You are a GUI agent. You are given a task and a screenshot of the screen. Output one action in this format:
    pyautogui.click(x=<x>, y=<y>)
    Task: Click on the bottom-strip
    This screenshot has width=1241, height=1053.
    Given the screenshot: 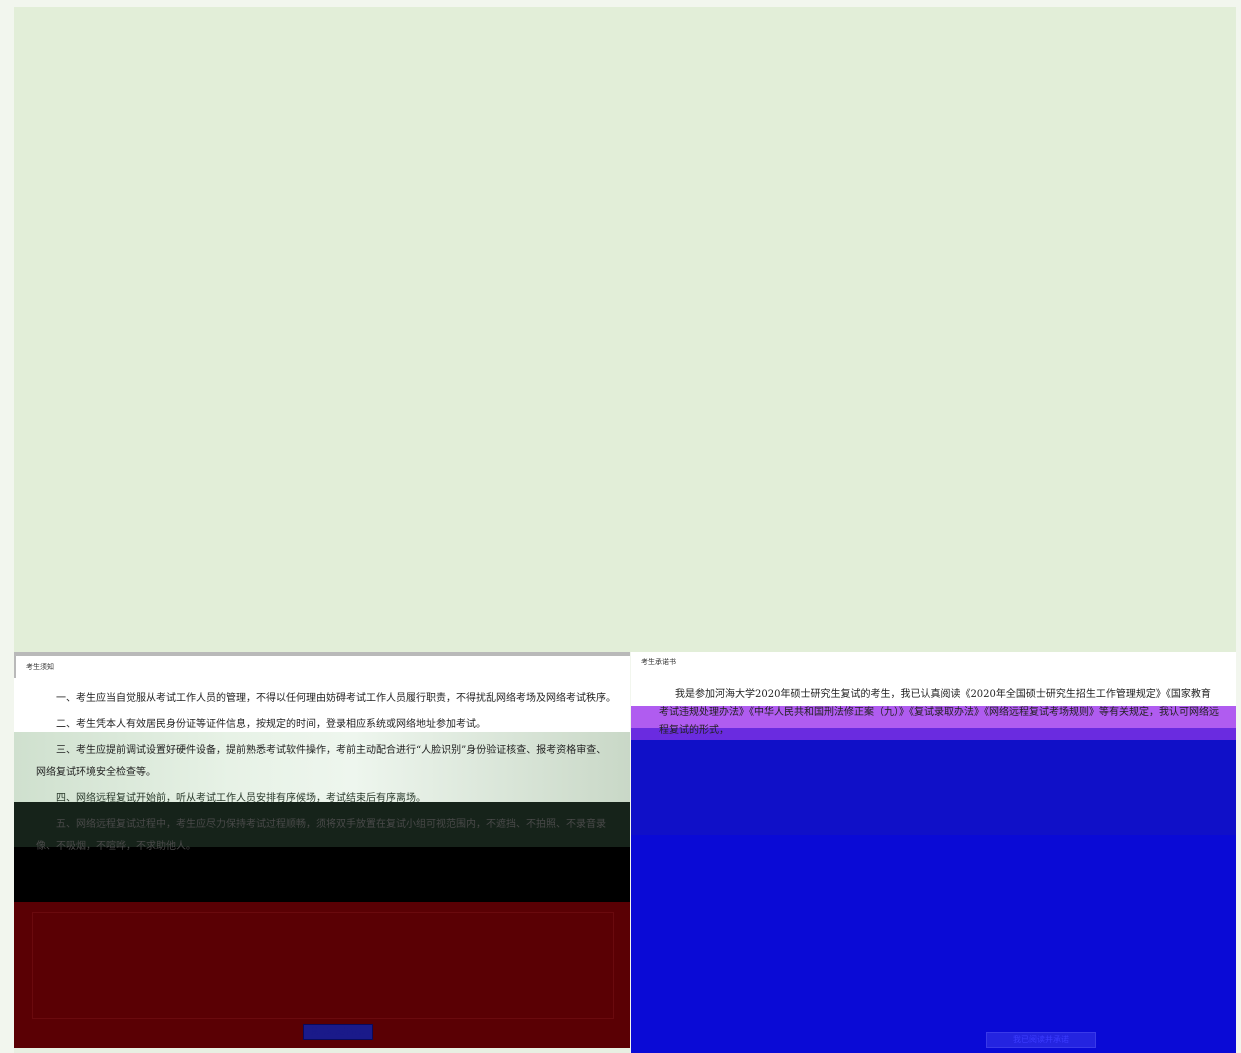 What is the action you would take?
    pyautogui.click(x=322, y=1050)
    